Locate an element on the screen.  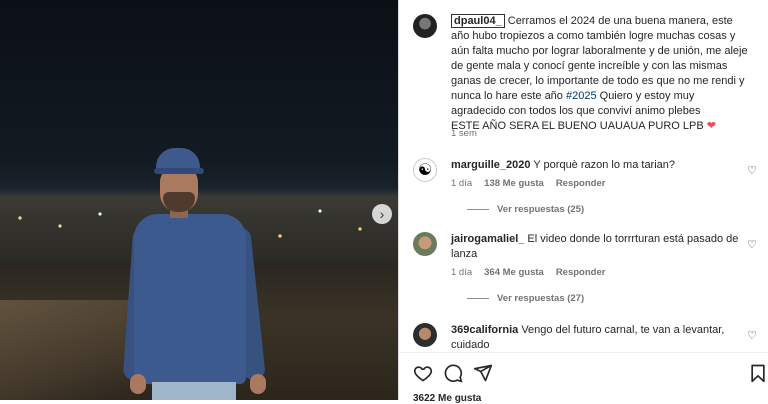
view-replies-button: Ver respuestas (25) is located at coordinates (525, 209).